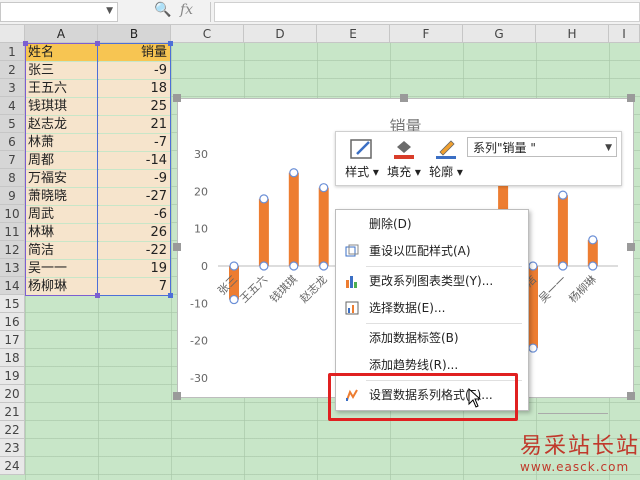 This screenshot has height=480, width=640. I want to click on row-header: 16, so click(12, 322).